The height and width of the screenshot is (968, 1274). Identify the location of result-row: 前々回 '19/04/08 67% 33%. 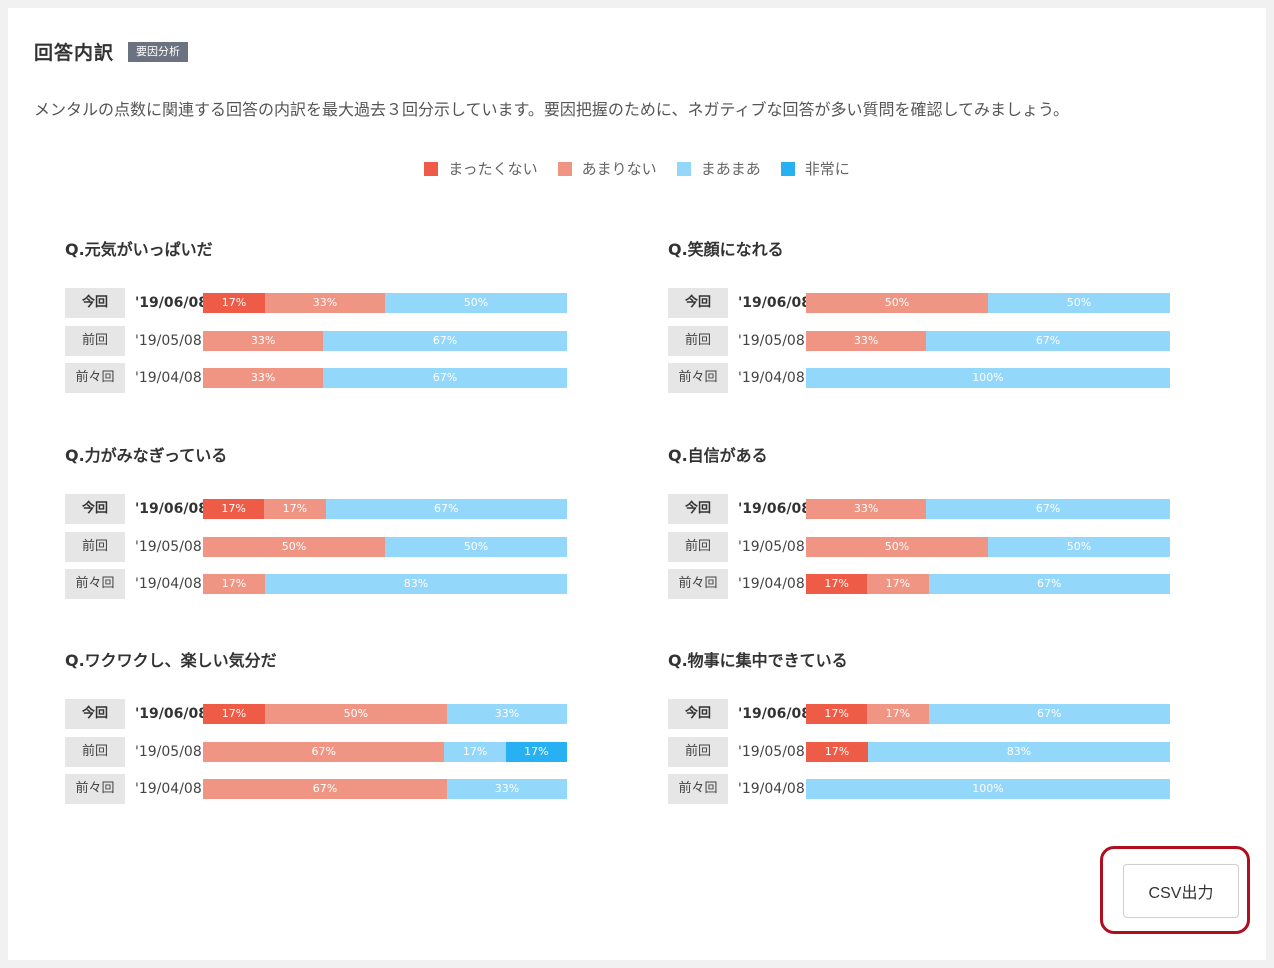
(317, 789).